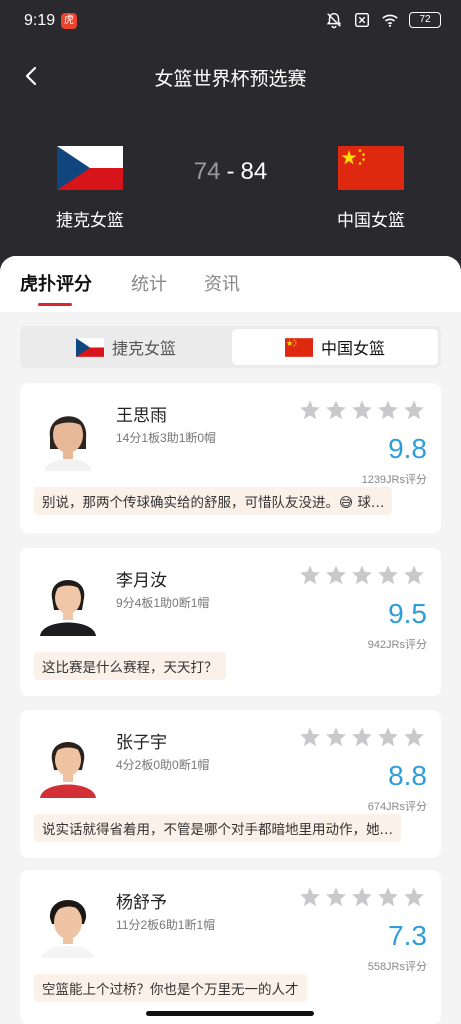 The image size is (461, 1024). I want to click on status-time: 9:19, so click(40, 20).